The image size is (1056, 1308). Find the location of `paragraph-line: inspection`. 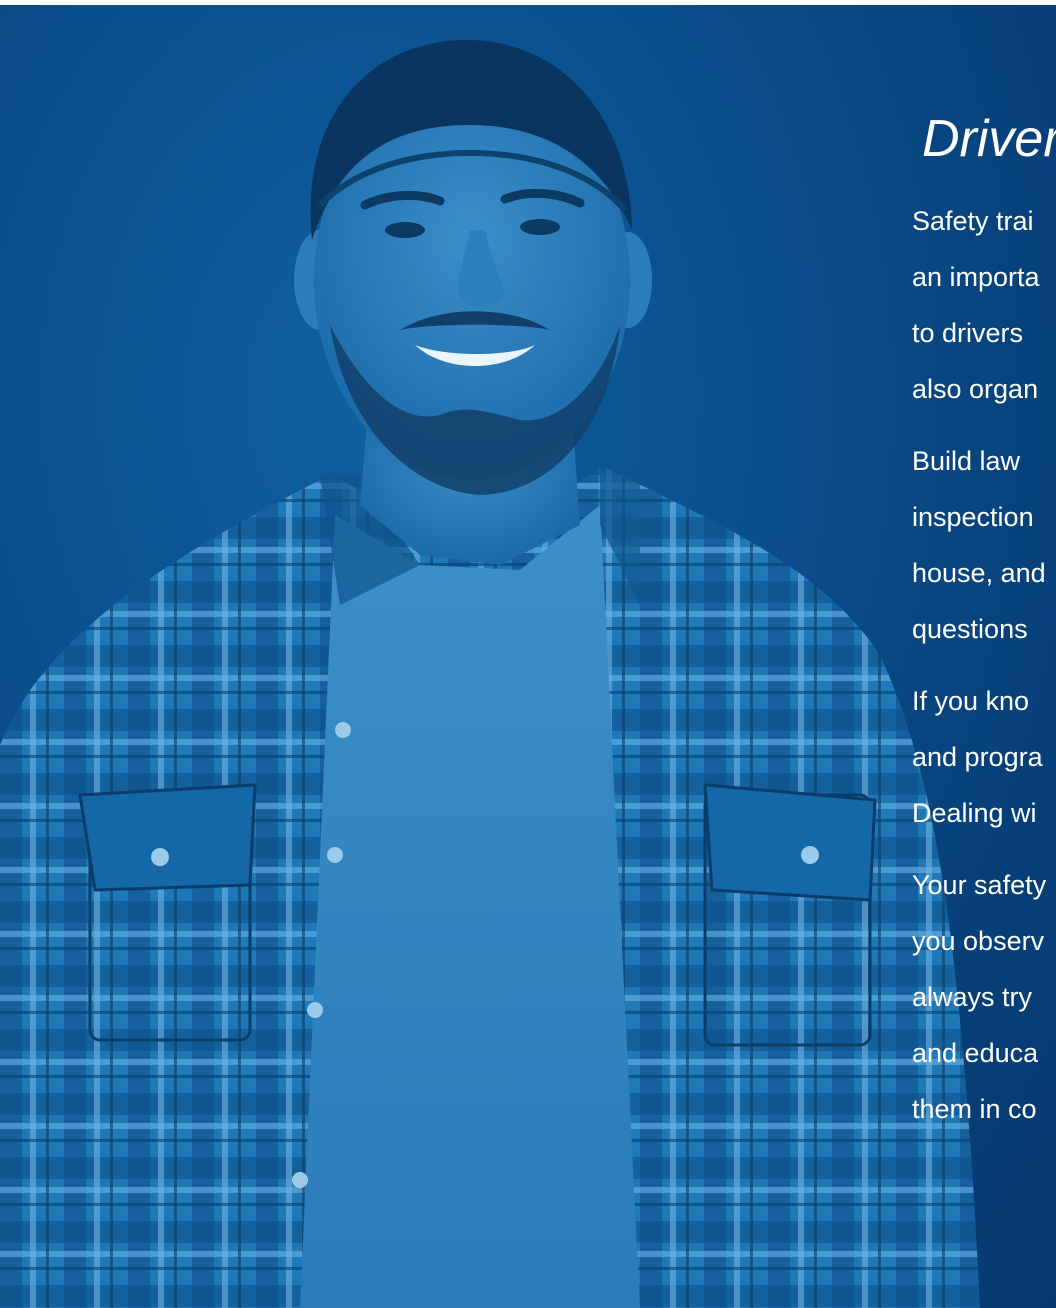

paragraph-line: inspection is located at coordinates (973, 517).